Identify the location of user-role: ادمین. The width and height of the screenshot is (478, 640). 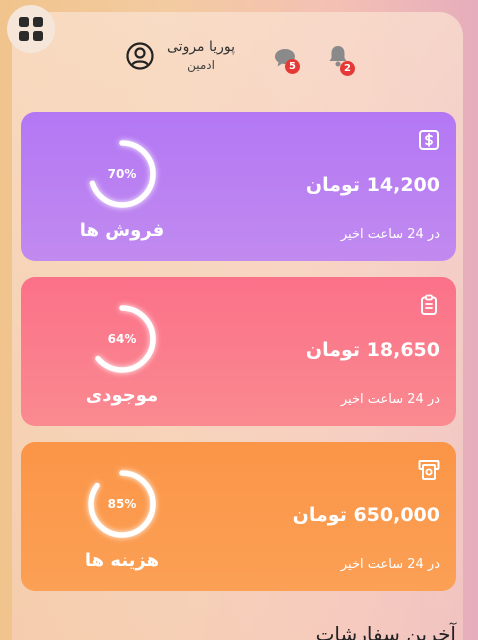
(201, 65).